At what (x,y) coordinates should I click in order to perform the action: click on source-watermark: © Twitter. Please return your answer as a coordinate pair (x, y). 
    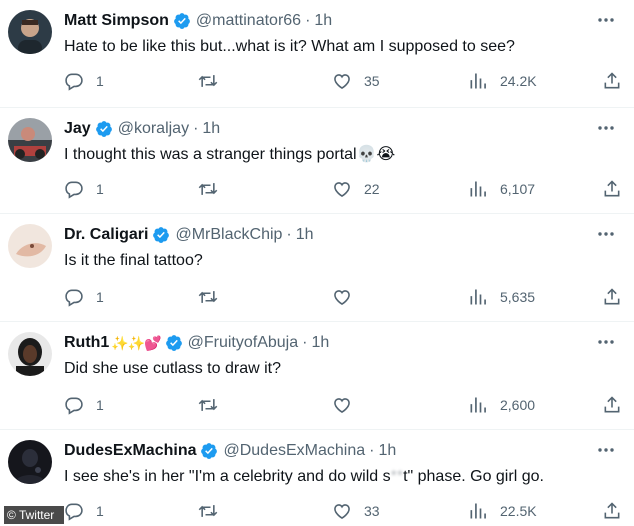
    Looking at the image, I should click on (34, 515).